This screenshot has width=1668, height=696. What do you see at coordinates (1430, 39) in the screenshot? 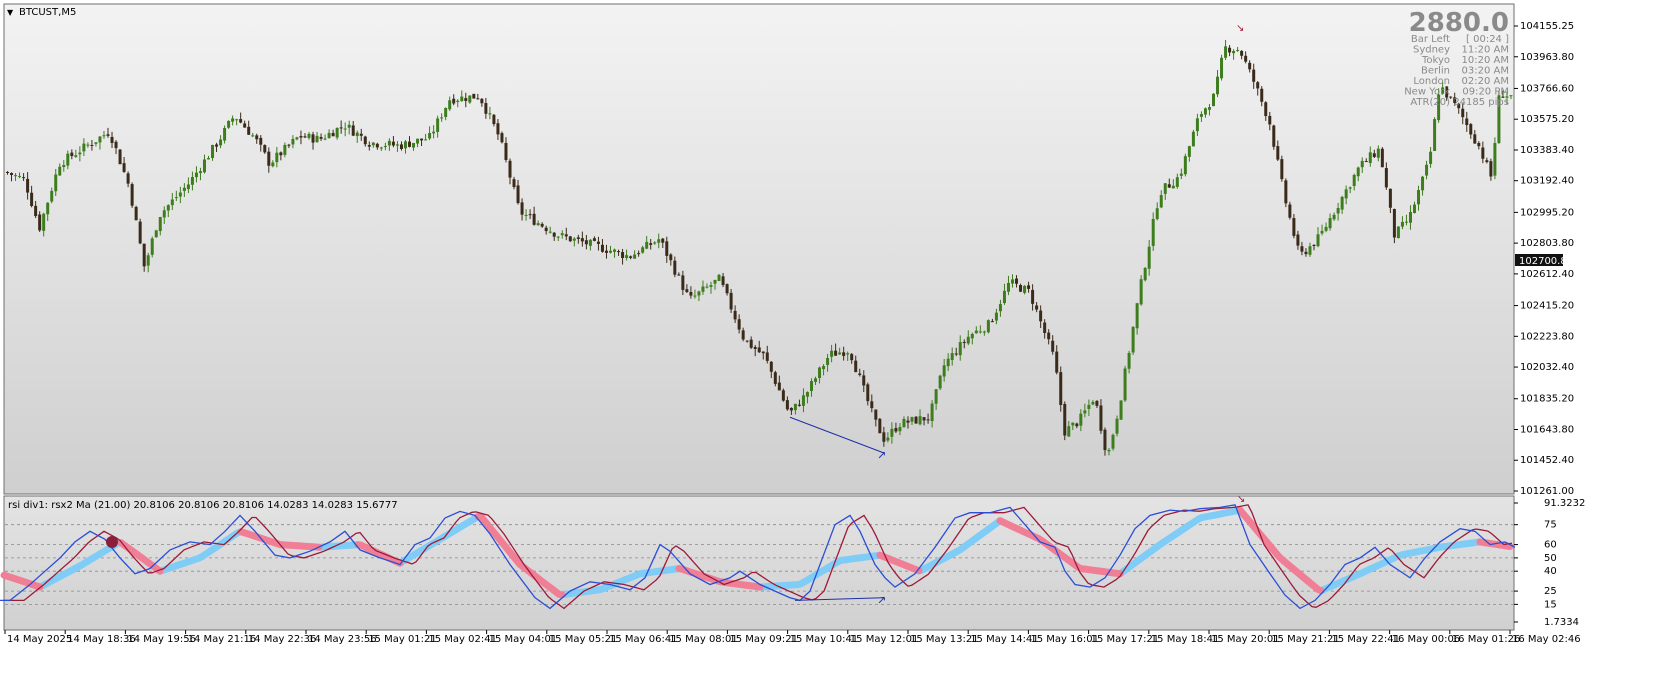
I see `info-row-label: Bar Left` at bounding box center [1430, 39].